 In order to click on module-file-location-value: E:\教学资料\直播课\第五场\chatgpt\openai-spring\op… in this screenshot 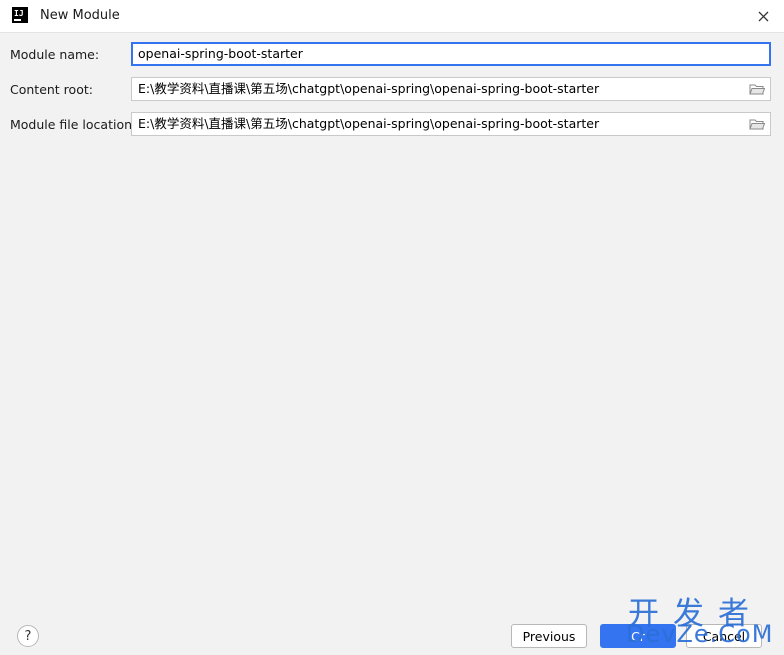, I will do `click(369, 123)`.